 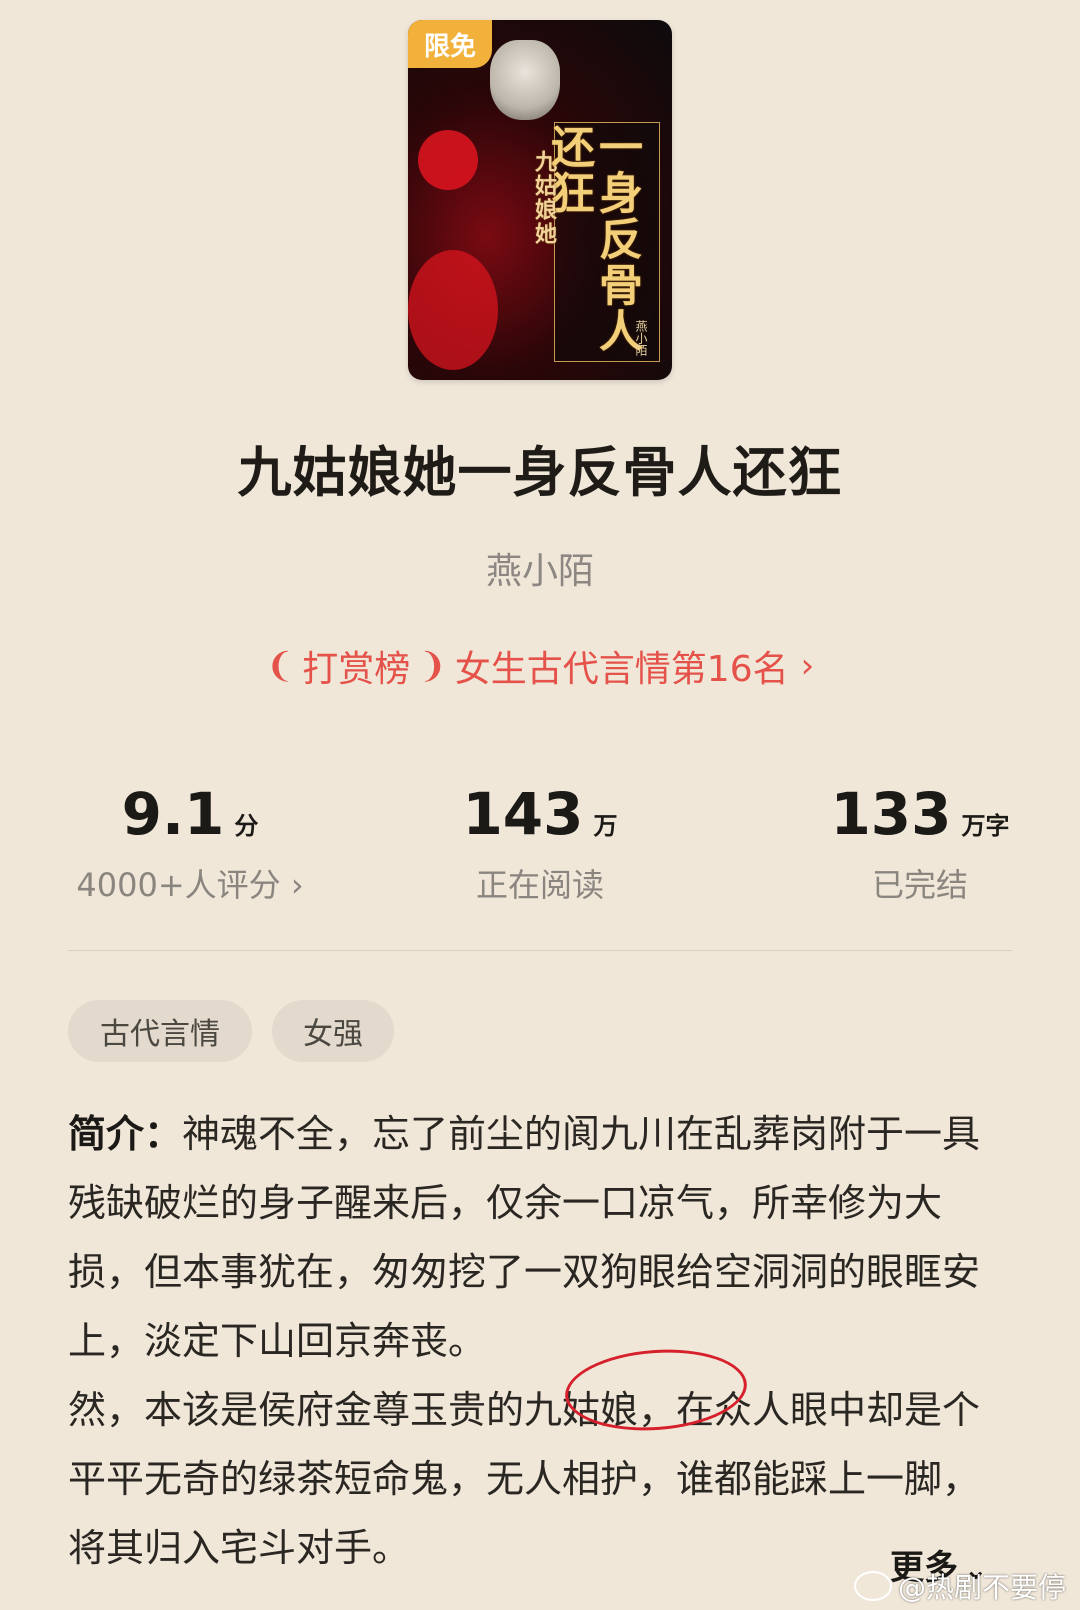 I want to click on author-name: 燕小陌, so click(x=540, y=568).